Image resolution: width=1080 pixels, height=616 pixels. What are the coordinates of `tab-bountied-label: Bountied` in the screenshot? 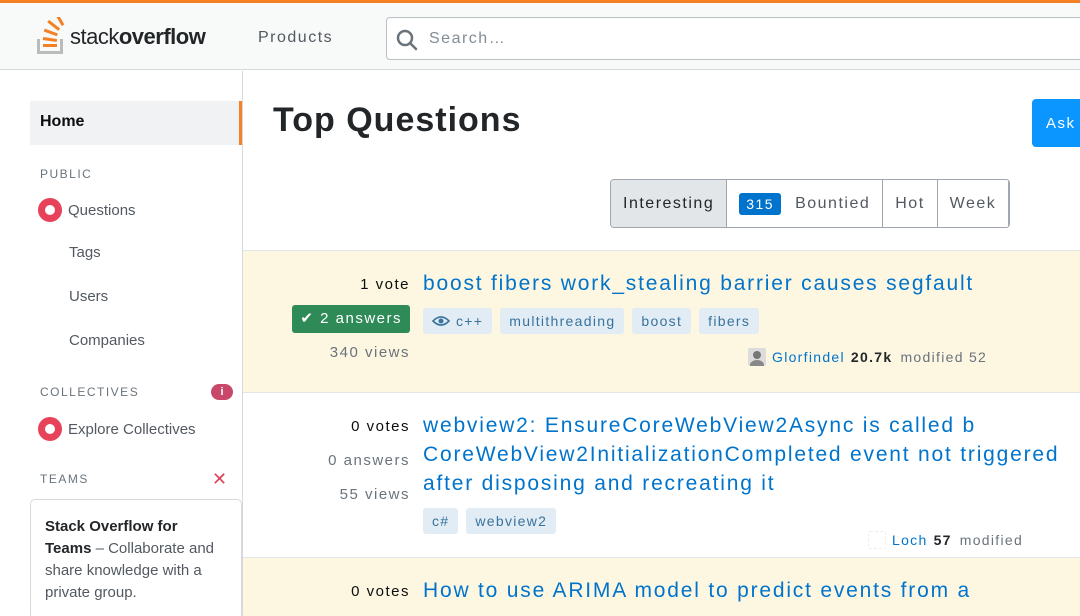 It's located at (833, 203).